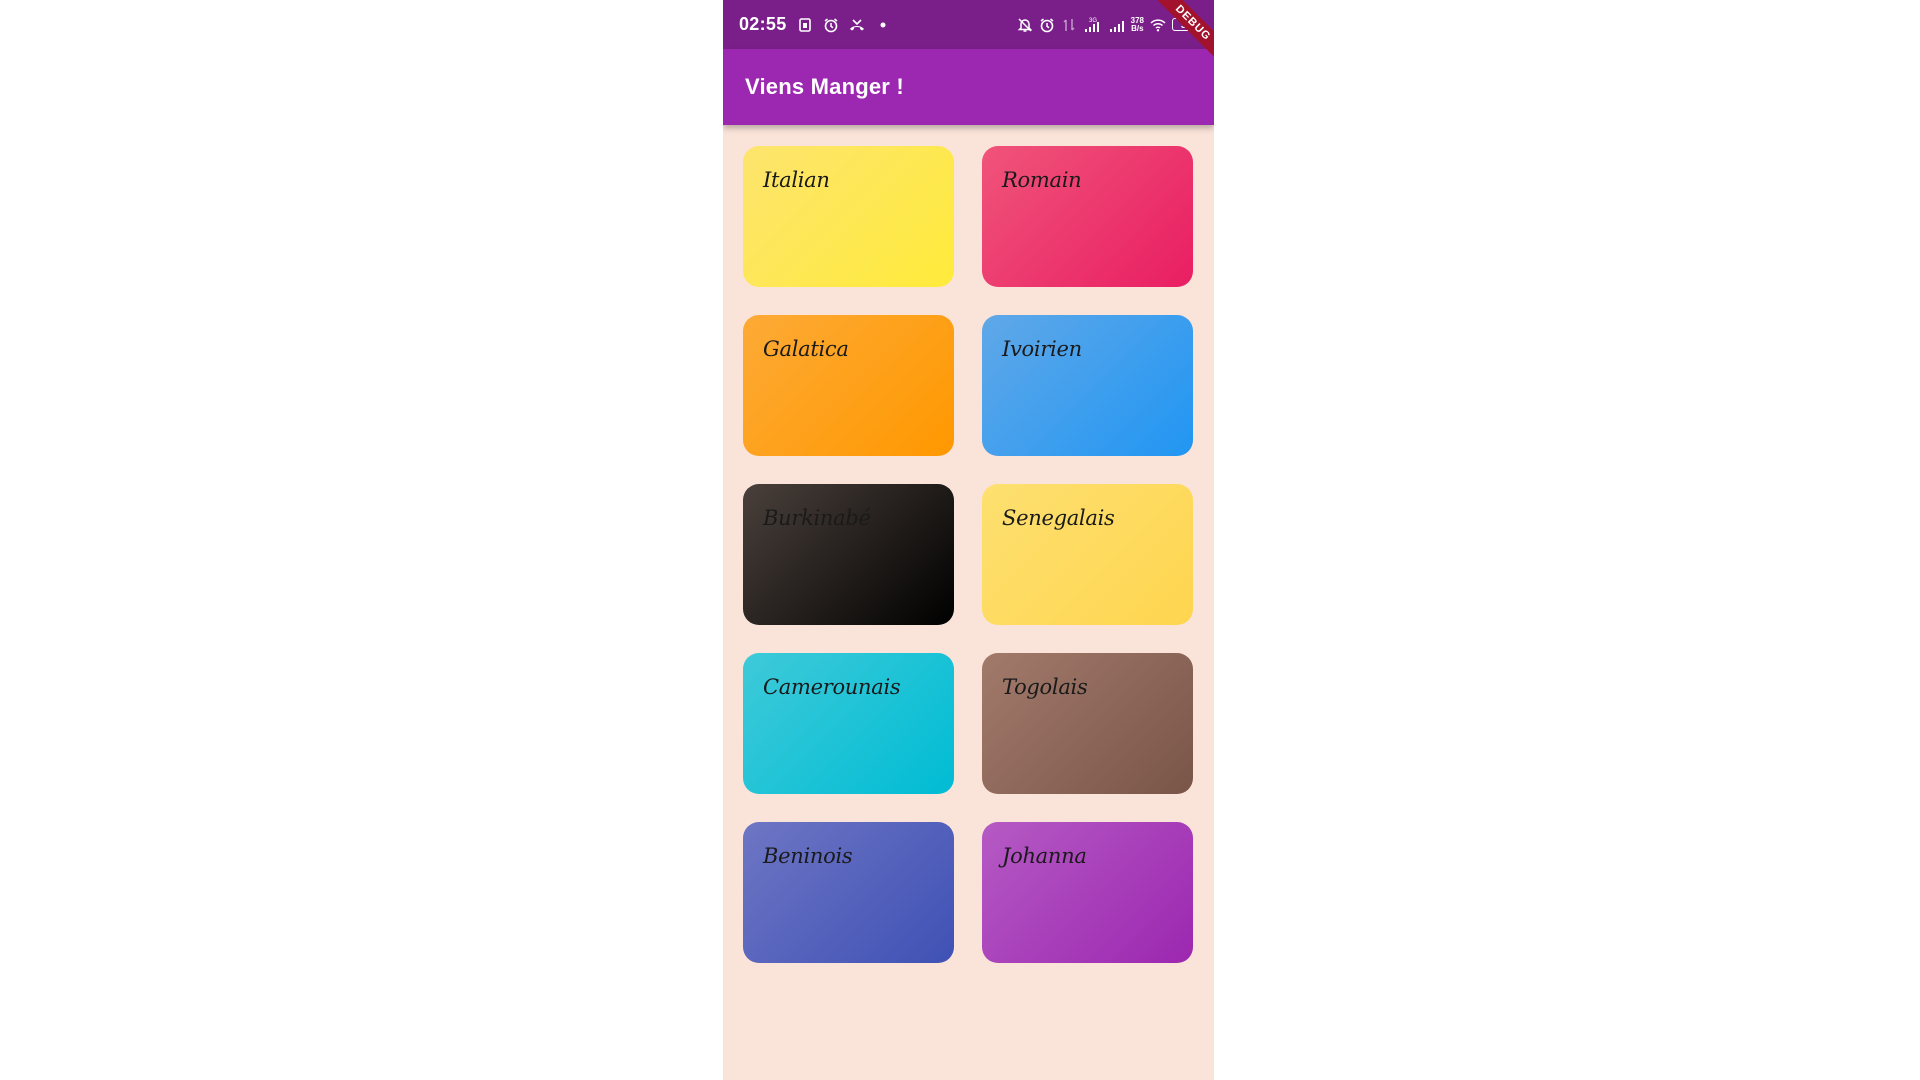  What do you see at coordinates (848, 385) in the screenshot?
I see `category-card: Galatica` at bounding box center [848, 385].